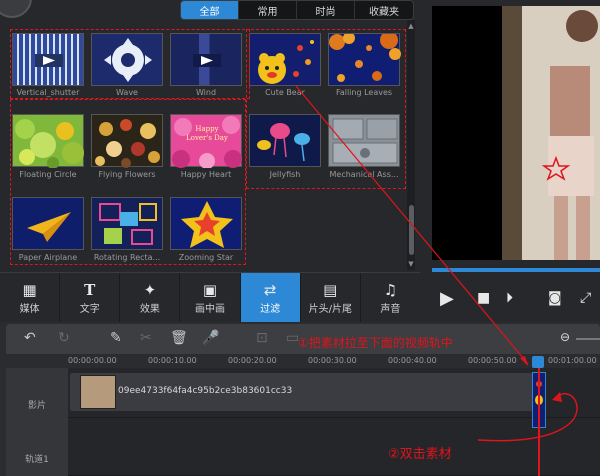 Image resolution: width=600 pixels, height=476 pixels. What do you see at coordinates (334, 447) in the screenshot?
I see `overlay-track` at bounding box center [334, 447].